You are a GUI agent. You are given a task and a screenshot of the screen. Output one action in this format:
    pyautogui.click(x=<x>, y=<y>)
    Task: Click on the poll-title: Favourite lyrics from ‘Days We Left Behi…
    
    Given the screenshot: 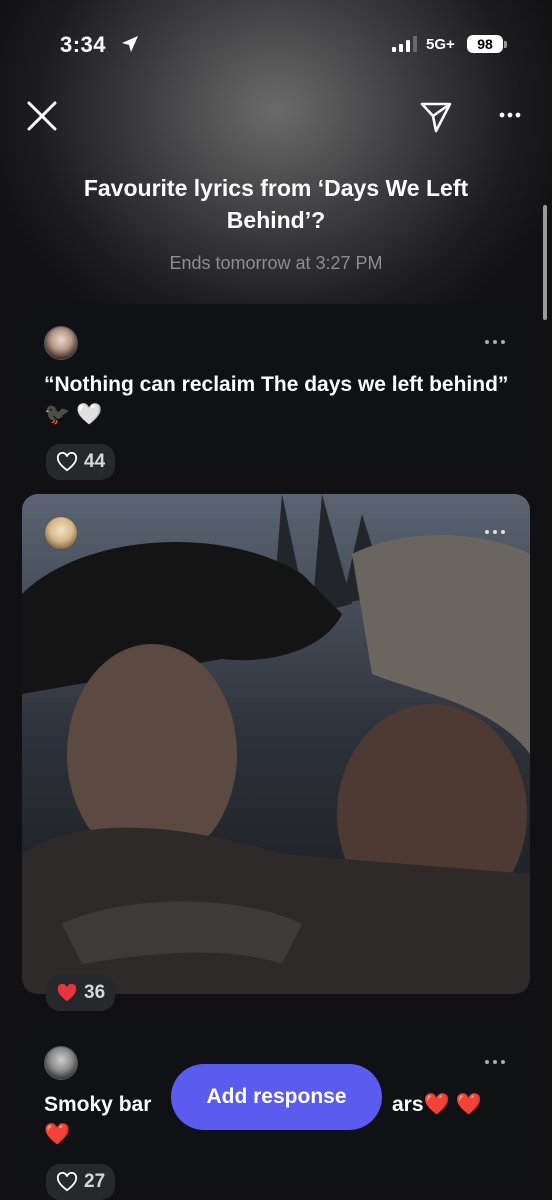 What is the action you would take?
    pyautogui.click(x=276, y=204)
    